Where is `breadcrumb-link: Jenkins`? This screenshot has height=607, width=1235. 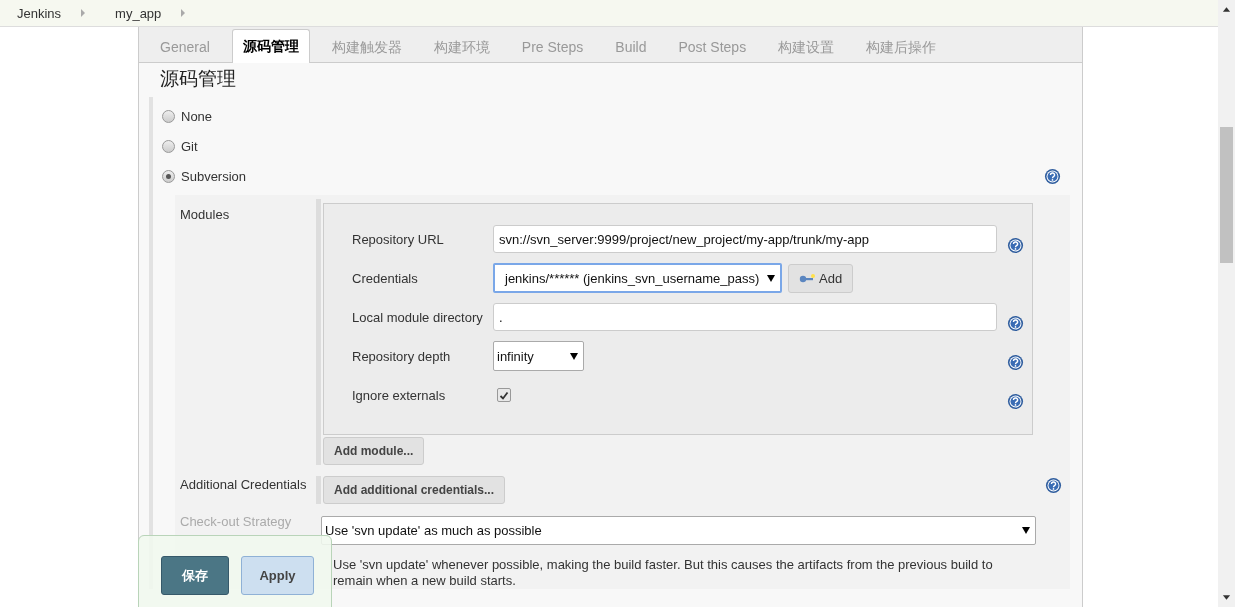 breadcrumb-link: Jenkins is located at coordinates (39, 13).